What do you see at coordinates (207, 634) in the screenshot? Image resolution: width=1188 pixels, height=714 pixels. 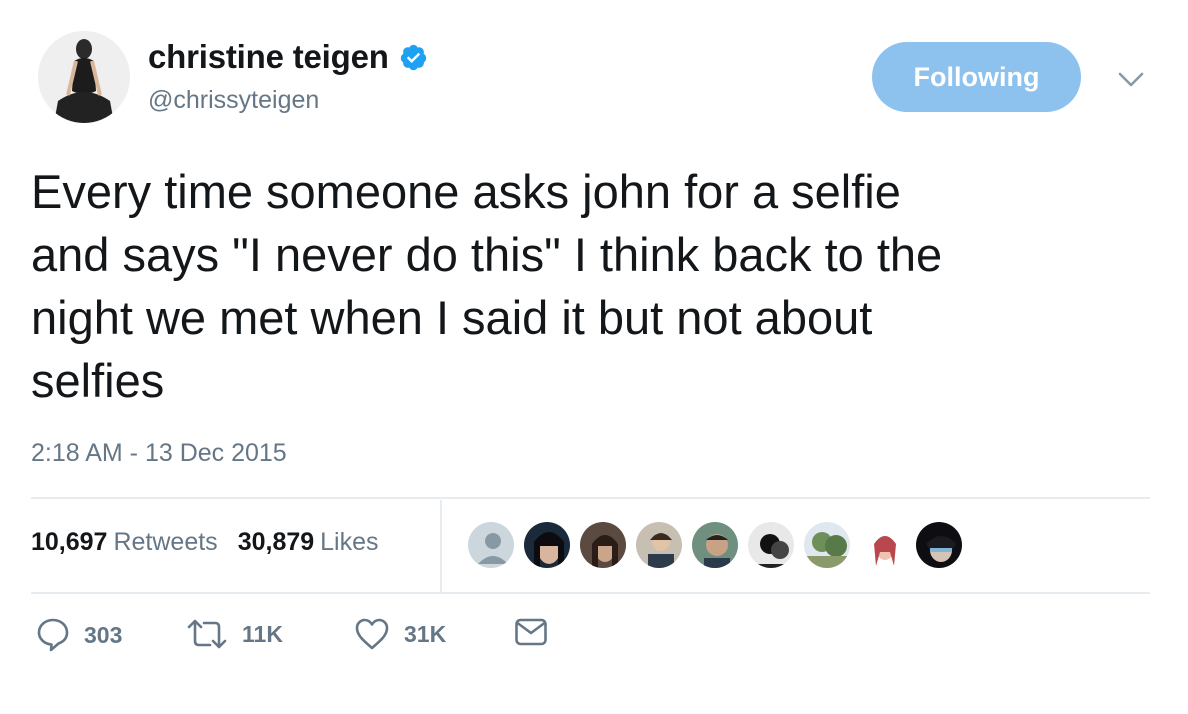 I see `retweet-icon` at bounding box center [207, 634].